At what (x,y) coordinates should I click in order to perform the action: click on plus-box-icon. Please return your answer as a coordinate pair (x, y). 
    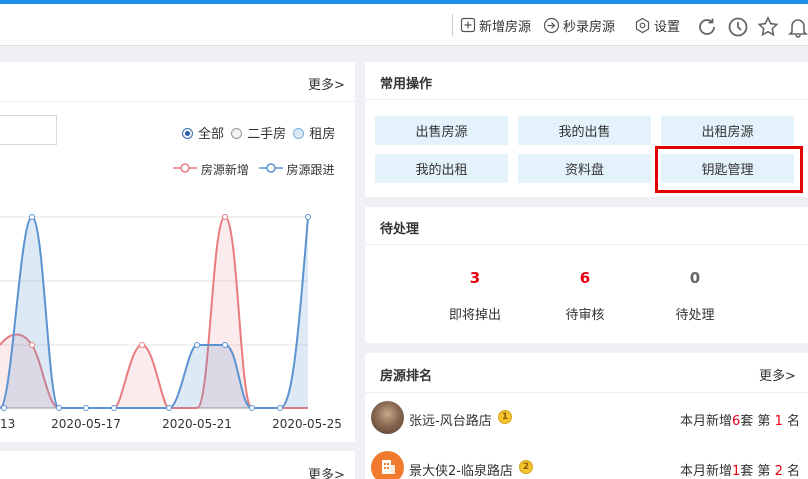
    Looking at the image, I should click on (468, 25).